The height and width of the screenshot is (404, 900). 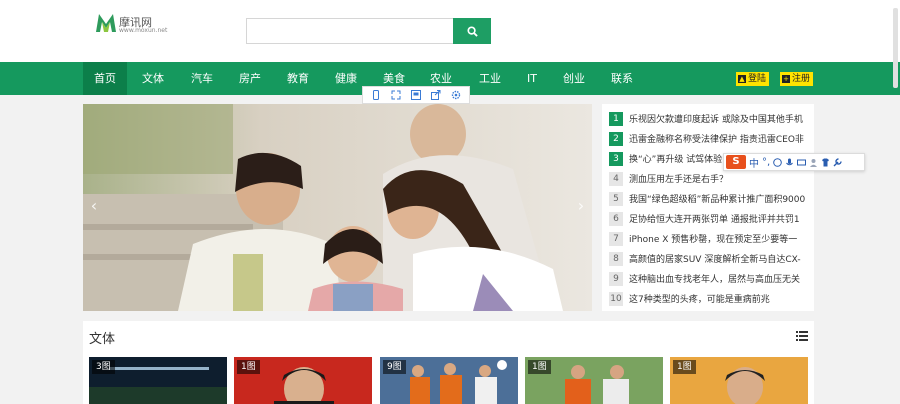 I want to click on page-scrollbar, so click(x=895, y=48).